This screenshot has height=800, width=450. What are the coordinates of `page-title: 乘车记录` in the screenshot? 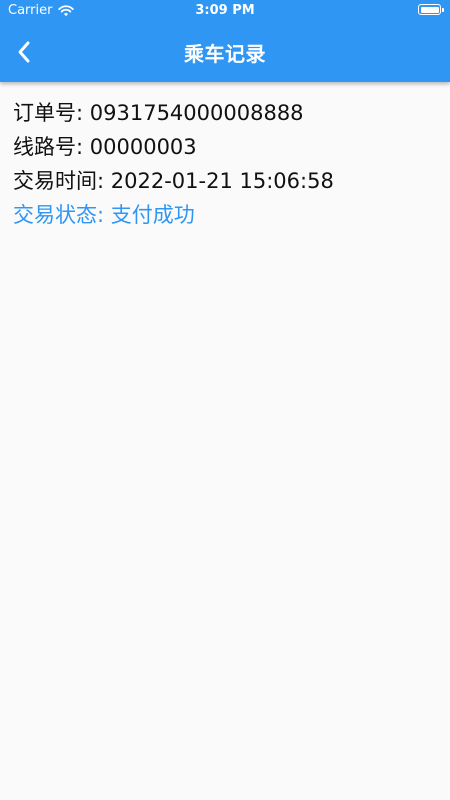 It's located at (225, 54).